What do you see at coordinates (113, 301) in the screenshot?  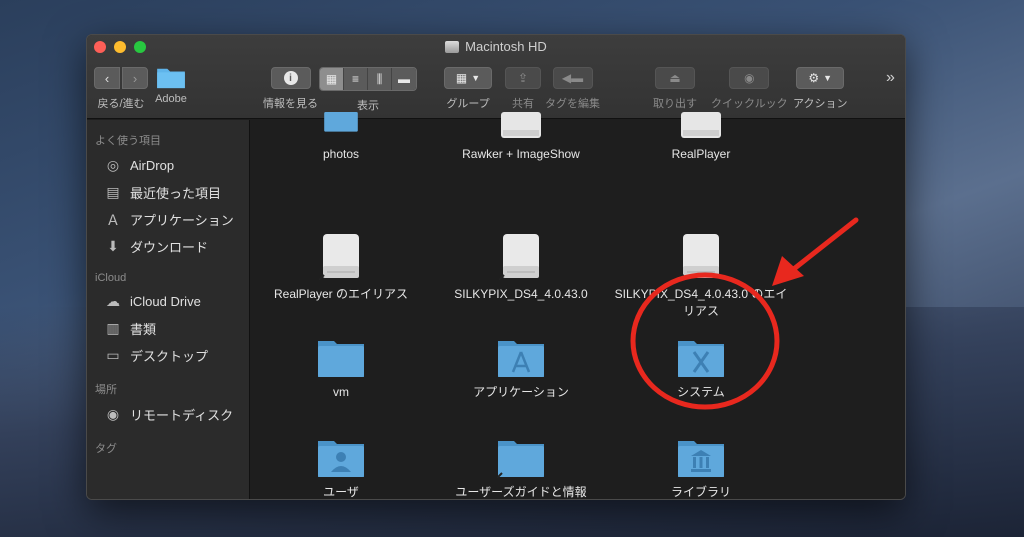 I see `cloud-icon: ☁` at bounding box center [113, 301].